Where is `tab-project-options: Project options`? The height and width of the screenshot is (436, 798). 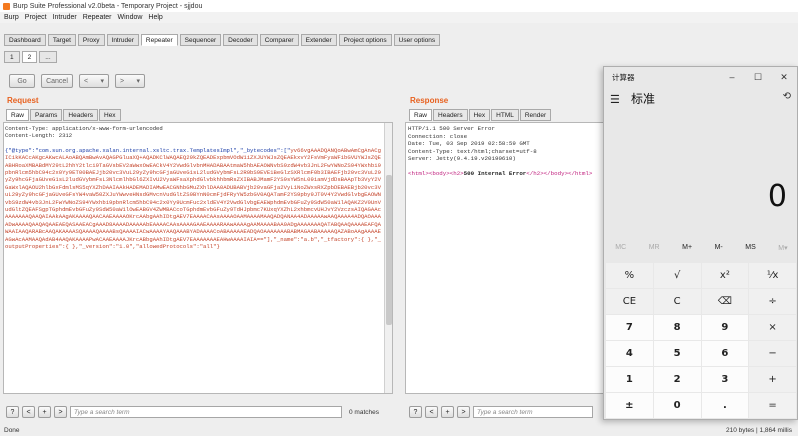
tab-project-options: Project options is located at coordinates (365, 40).